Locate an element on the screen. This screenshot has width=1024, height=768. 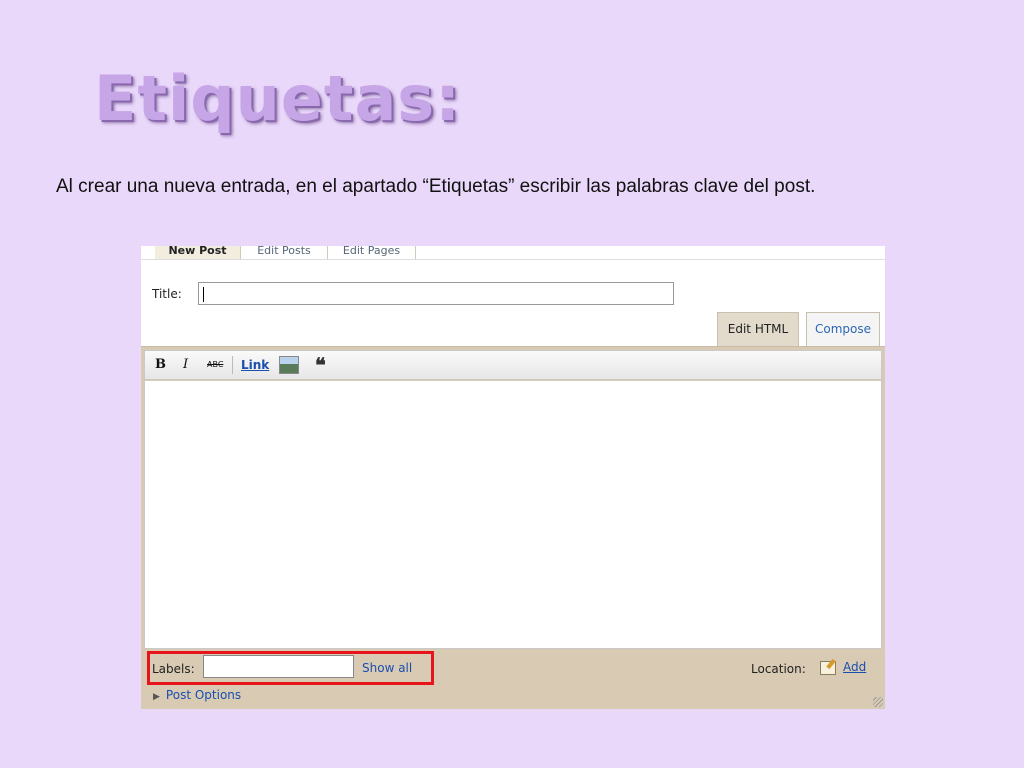
link-button: Link is located at coordinates (255, 365).